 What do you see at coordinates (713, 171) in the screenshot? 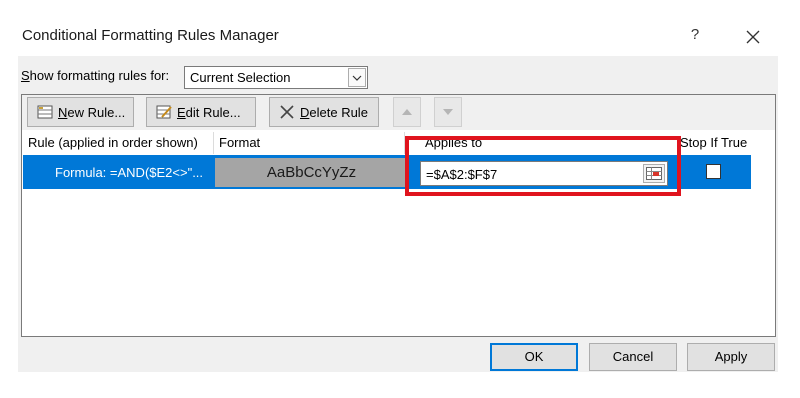
I see `stop-if-true-checkbox` at bounding box center [713, 171].